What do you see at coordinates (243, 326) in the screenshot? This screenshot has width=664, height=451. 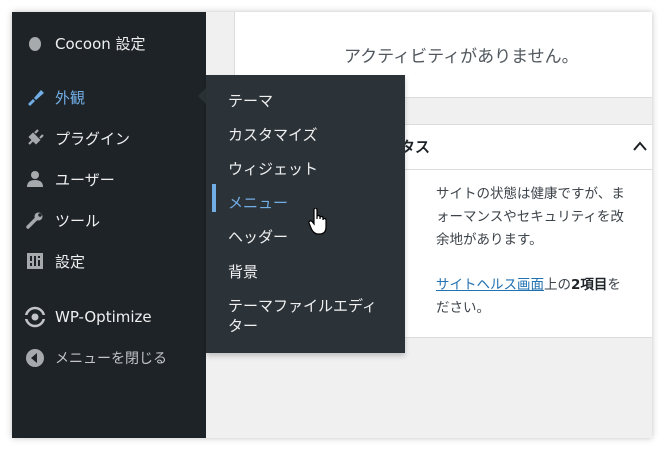 I see `submenu-item-label: ター` at bounding box center [243, 326].